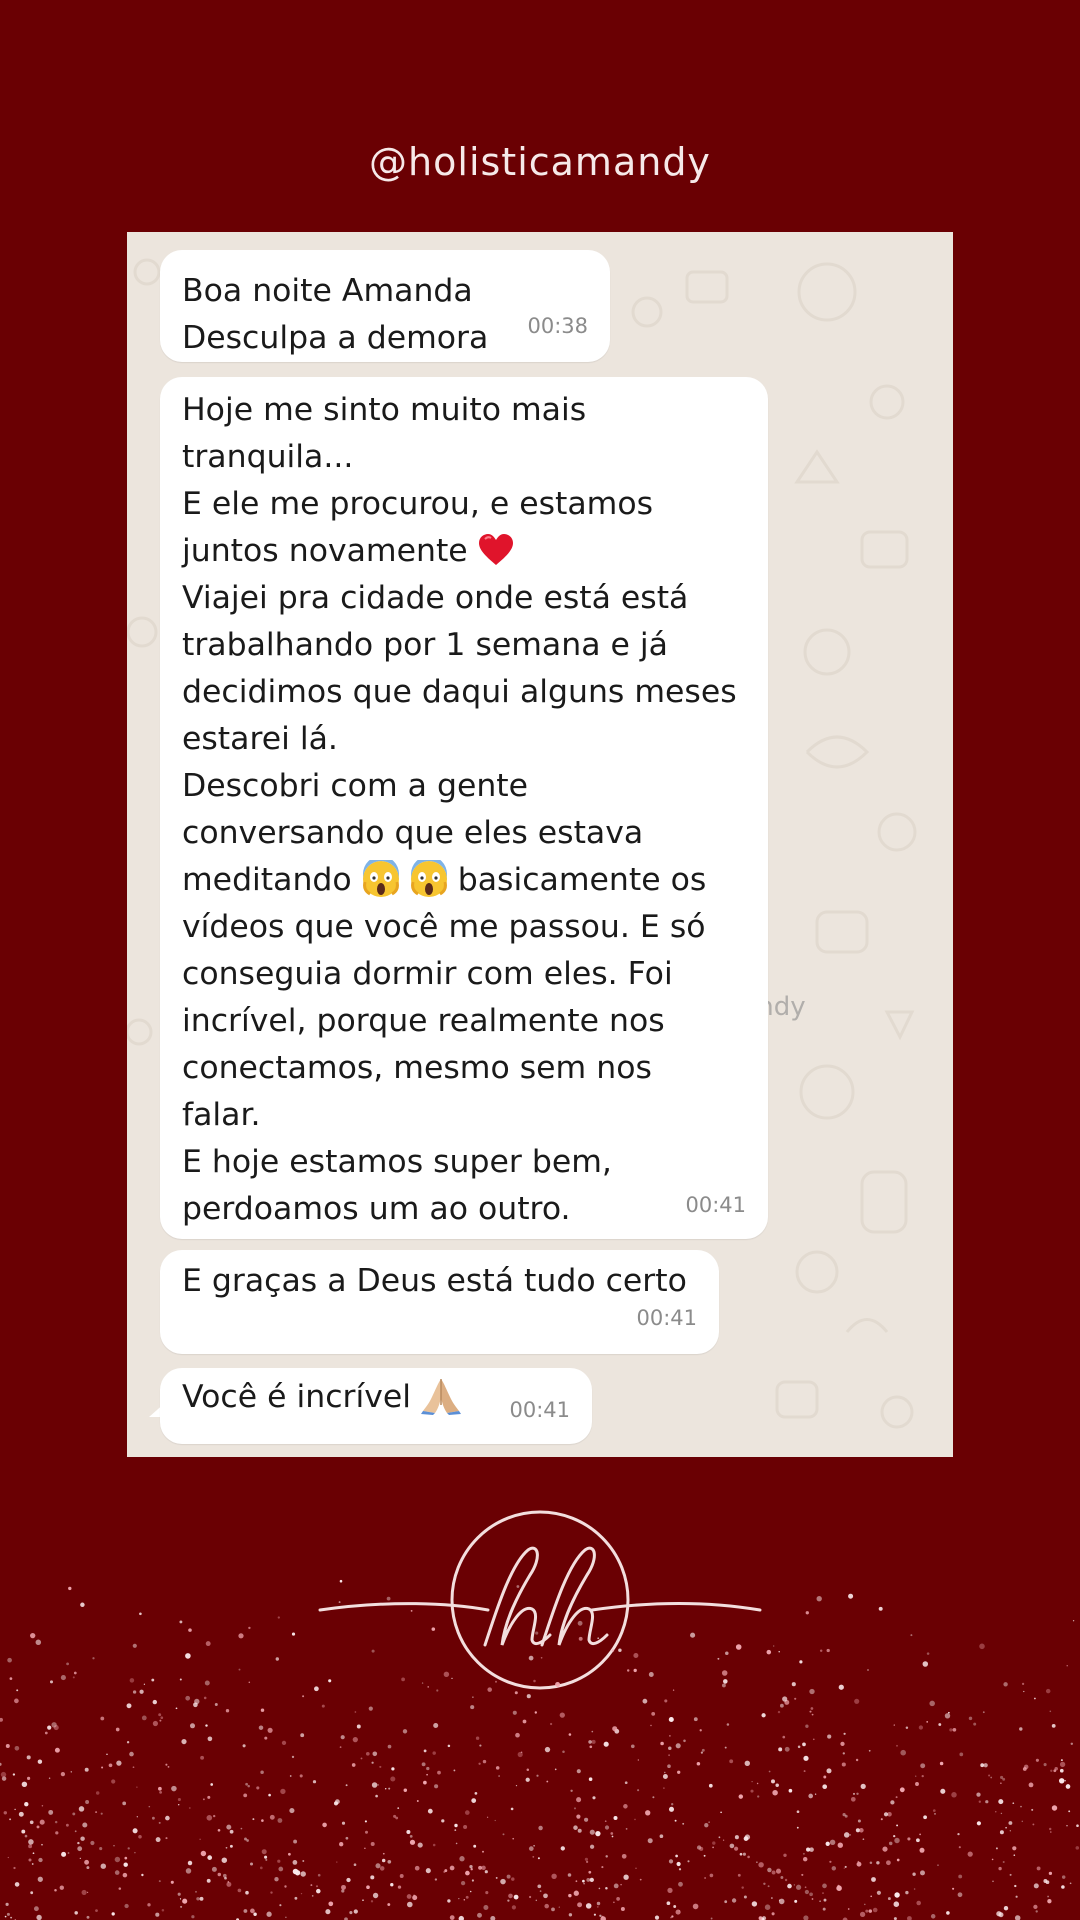  Describe the element at coordinates (380, 878) in the screenshot. I see `screaming-face-icon` at that location.